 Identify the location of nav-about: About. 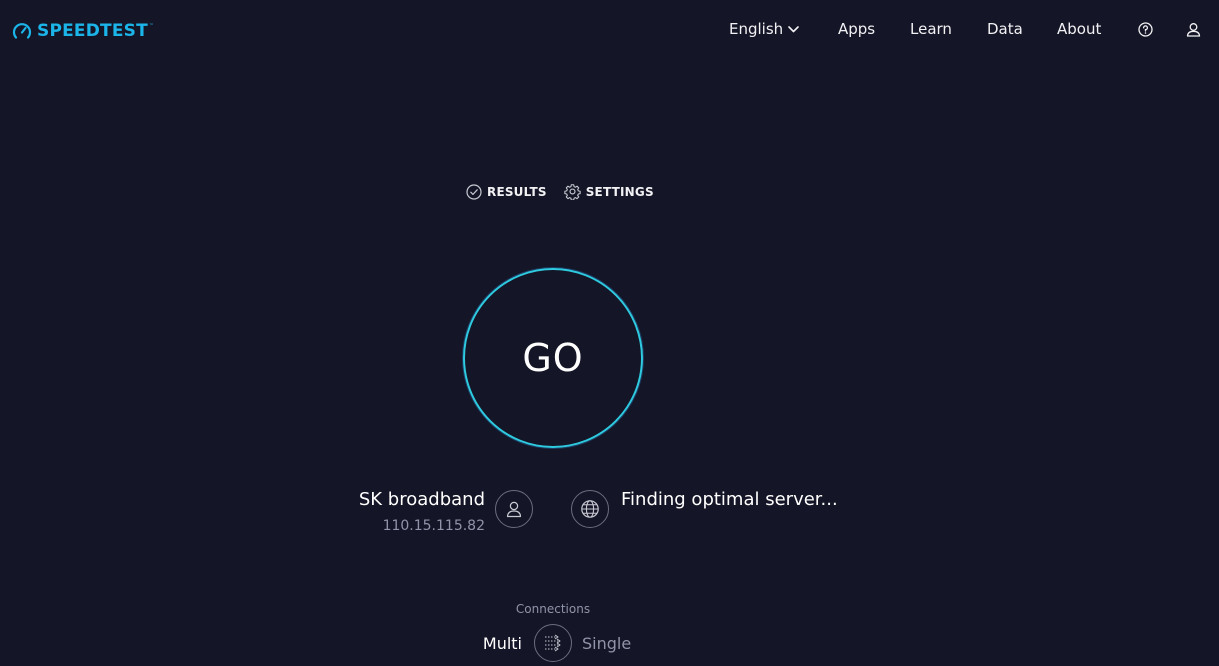
(1079, 29).